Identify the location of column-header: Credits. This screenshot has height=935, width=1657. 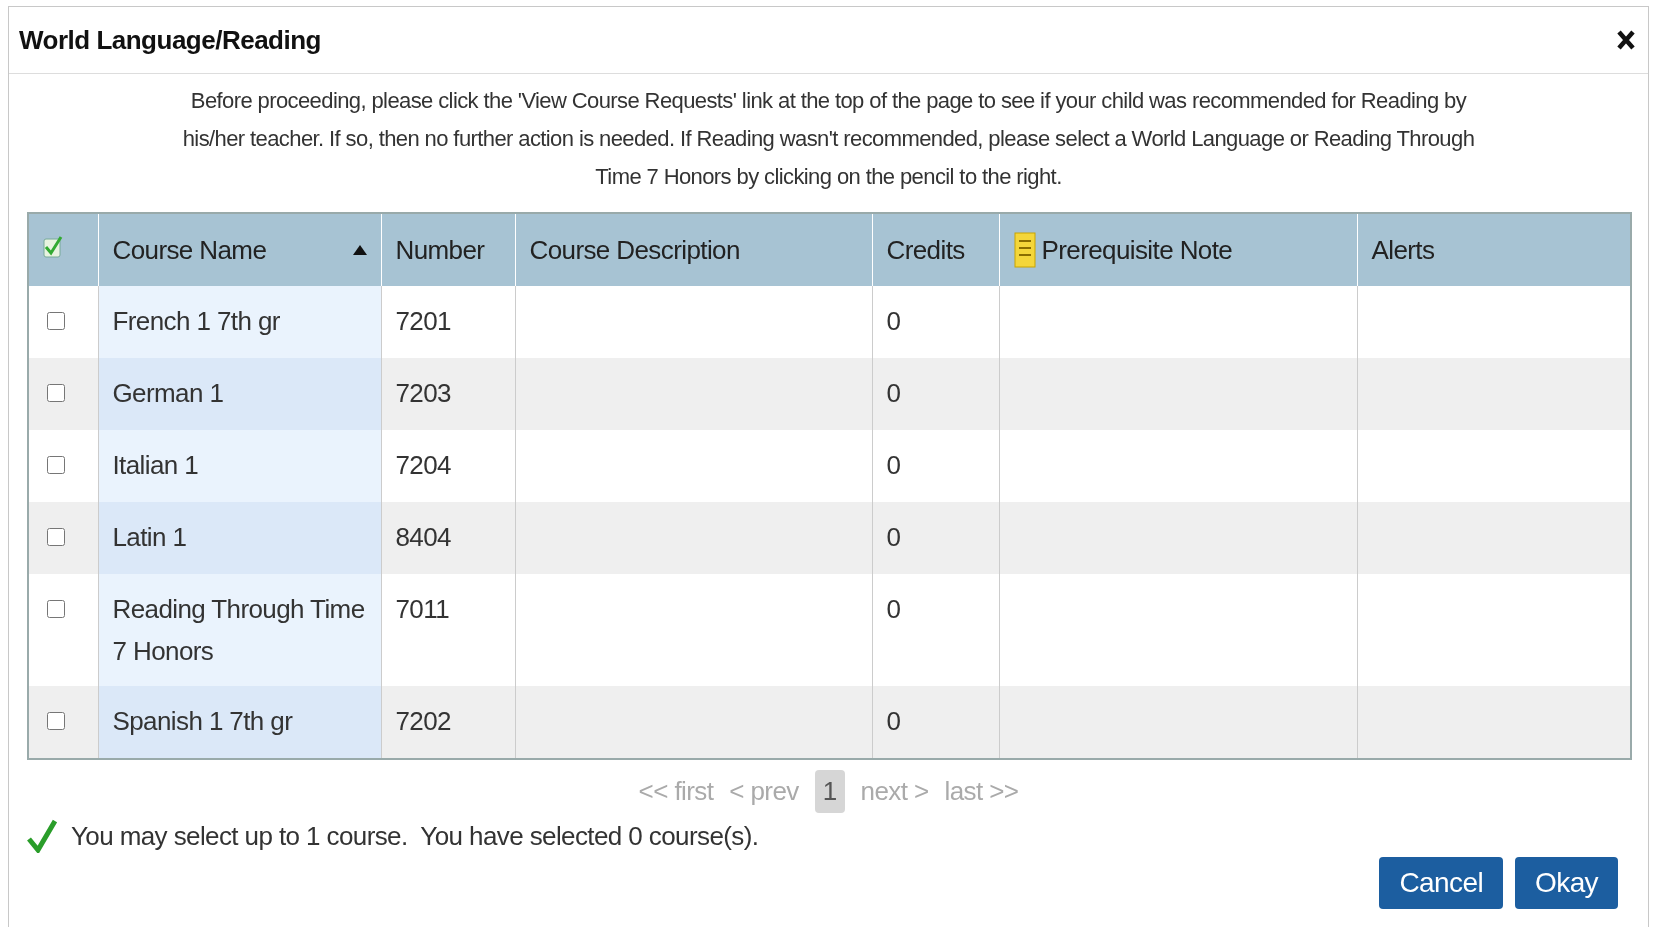
(935, 249).